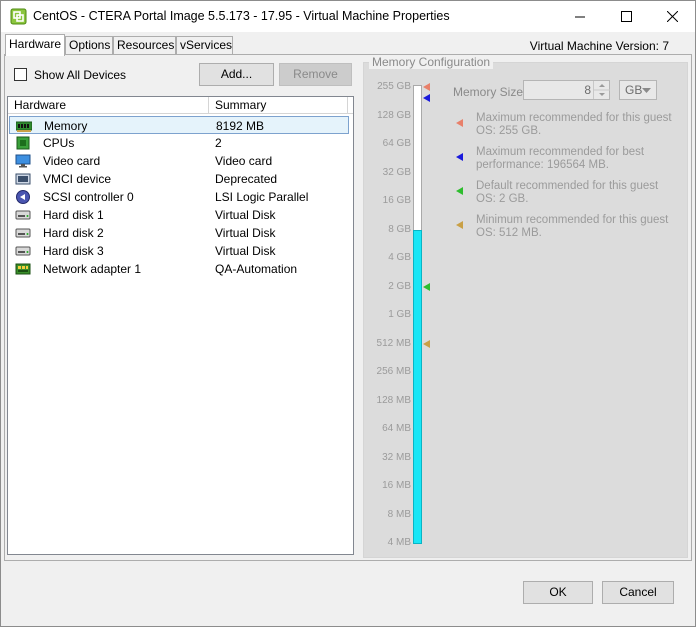 The width and height of the screenshot is (696, 627). I want to click on marker-default-icon, so click(459, 191).